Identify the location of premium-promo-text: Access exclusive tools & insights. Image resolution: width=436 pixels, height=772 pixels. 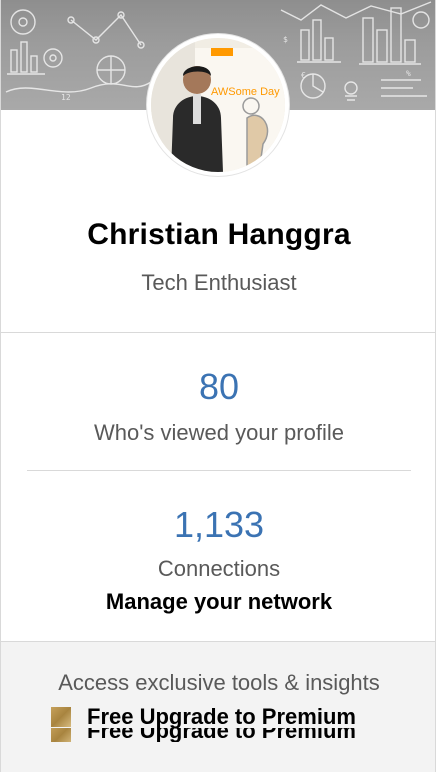
(219, 682).